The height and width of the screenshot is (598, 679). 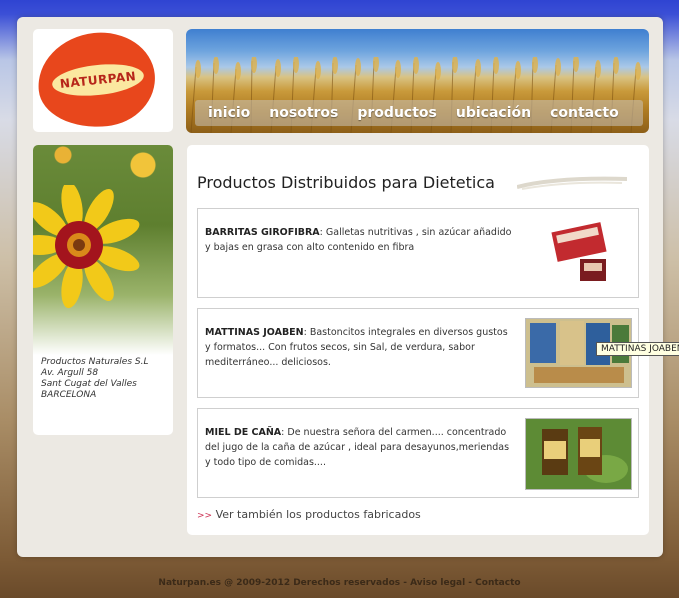 I want to click on address-line: BARCELONA, so click(x=69, y=395).